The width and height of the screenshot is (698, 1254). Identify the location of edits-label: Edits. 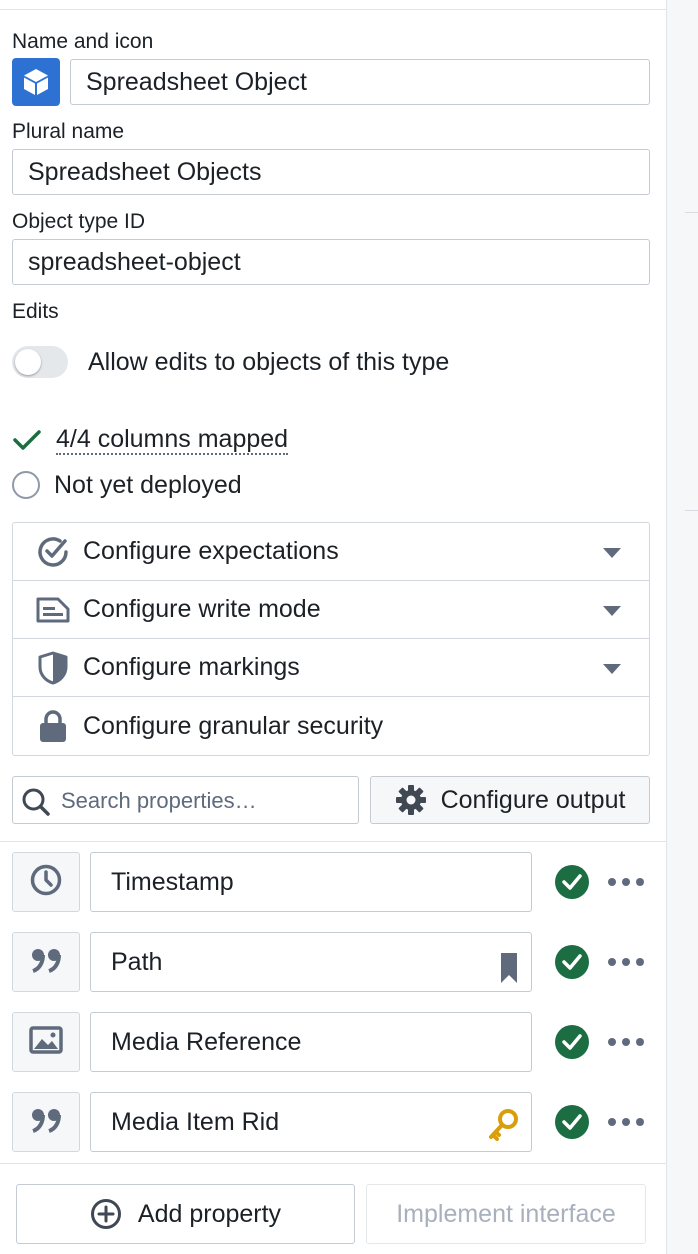
(35, 311).